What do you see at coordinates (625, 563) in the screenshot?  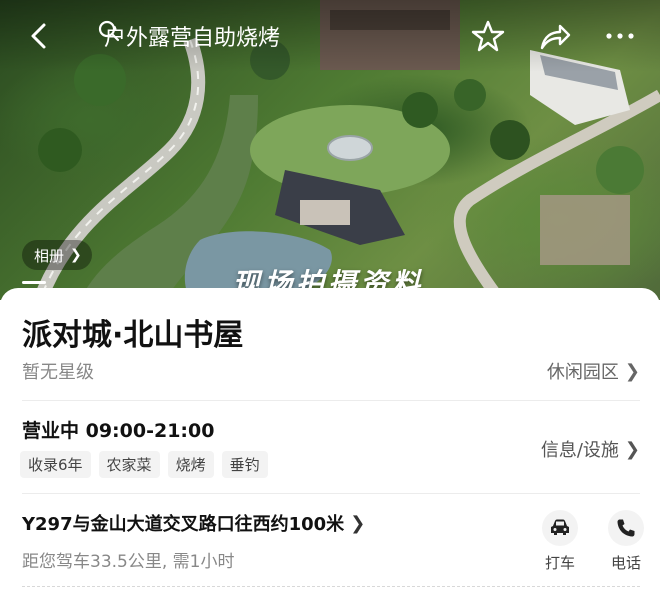 I see `phone-label: 电话` at bounding box center [625, 563].